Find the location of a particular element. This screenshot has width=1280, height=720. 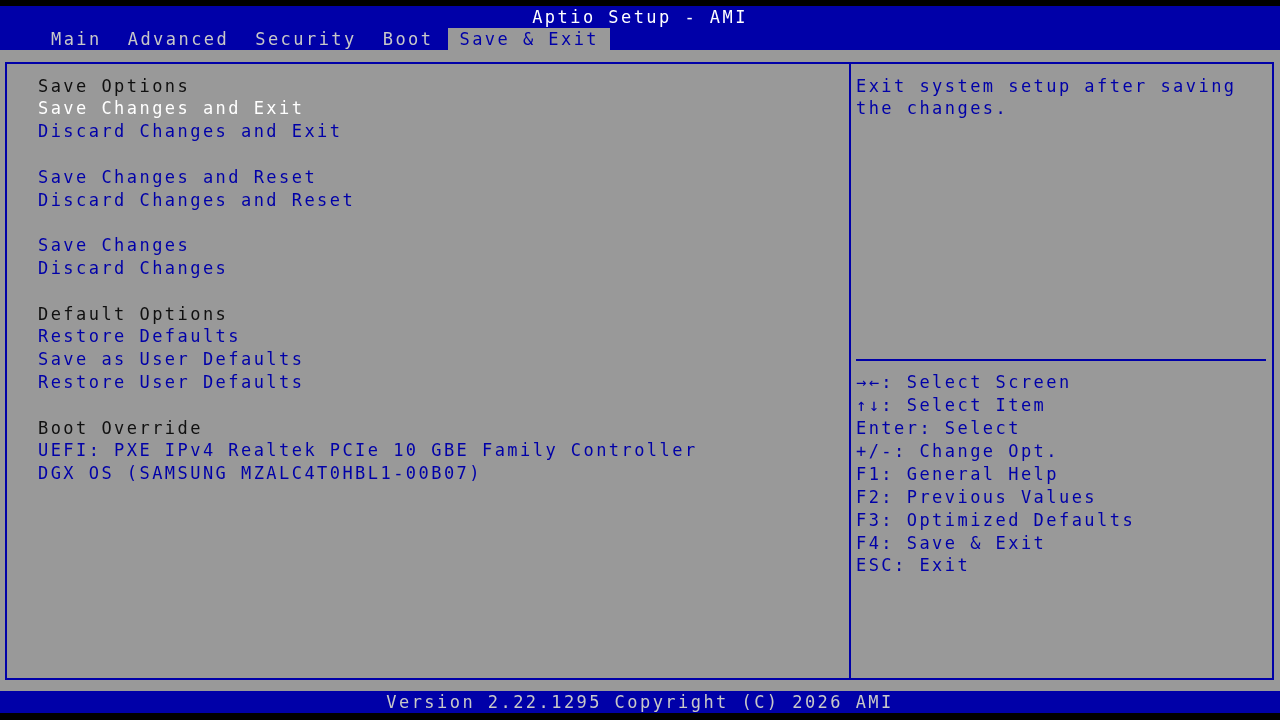

section-heading: Boot Override is located at coordinates (120, 428).